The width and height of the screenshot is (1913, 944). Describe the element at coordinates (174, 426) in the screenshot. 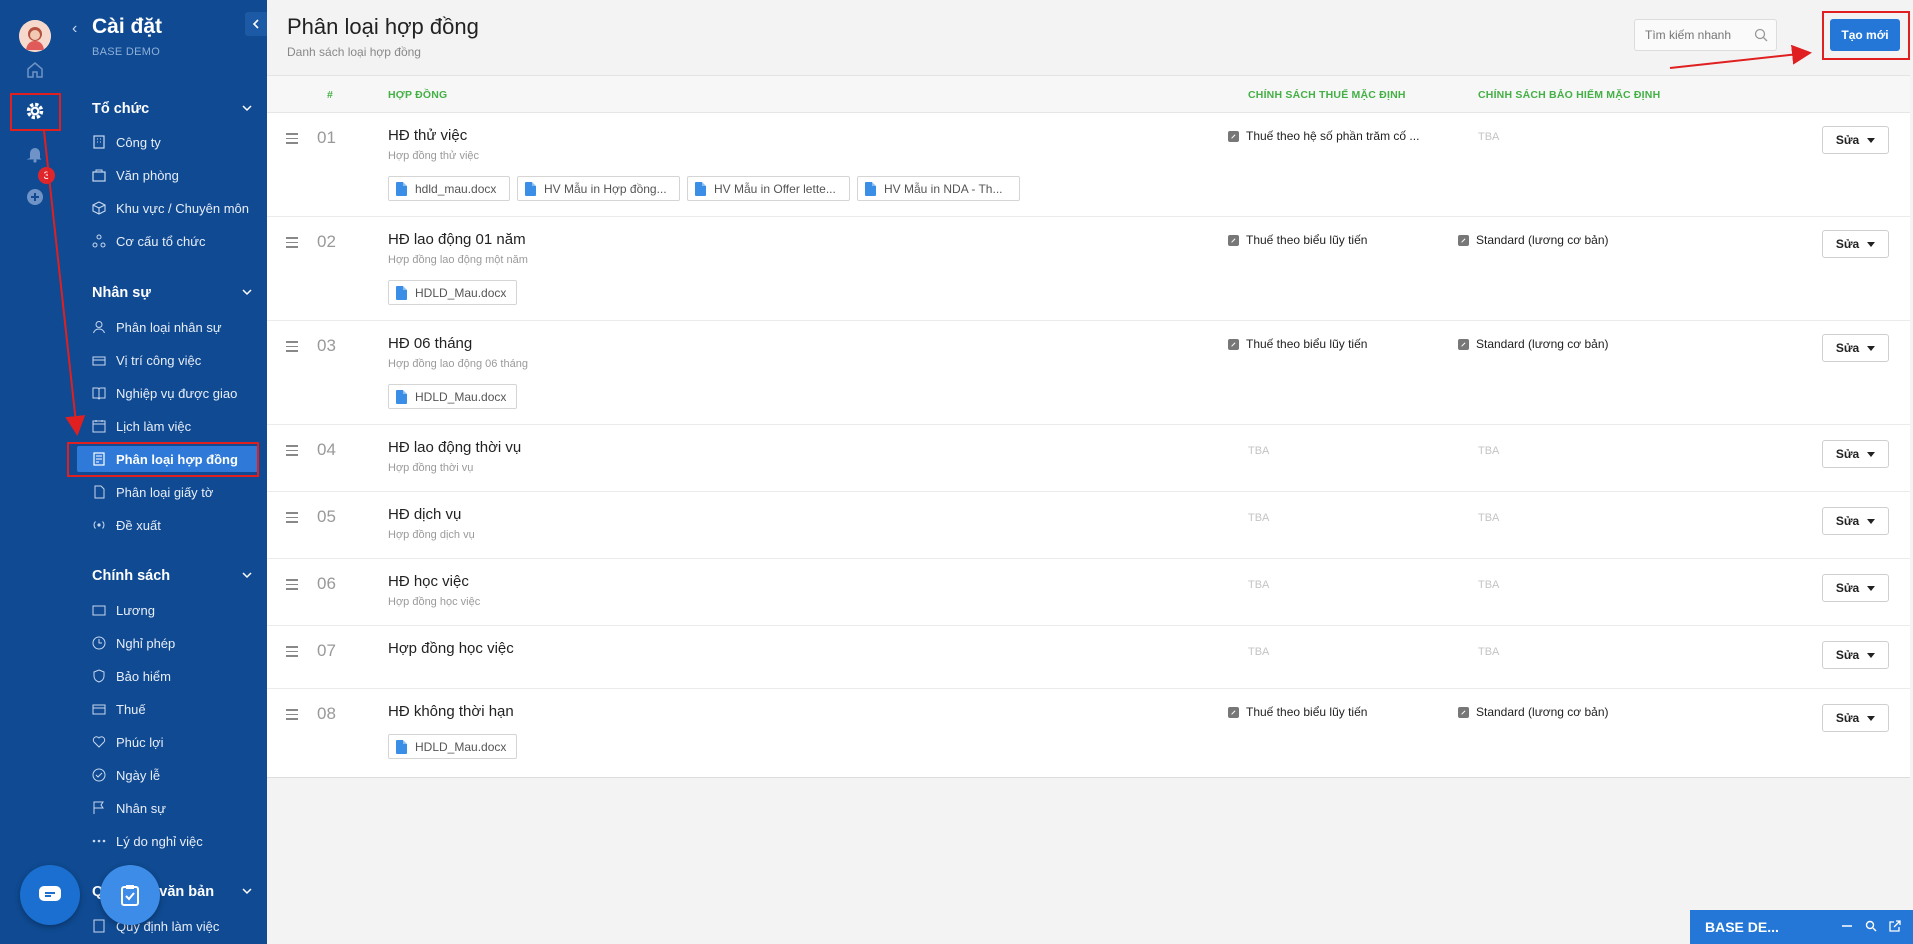

I see `sidebar-item-lich-lam-viec: Lịch làm việc` at that location.